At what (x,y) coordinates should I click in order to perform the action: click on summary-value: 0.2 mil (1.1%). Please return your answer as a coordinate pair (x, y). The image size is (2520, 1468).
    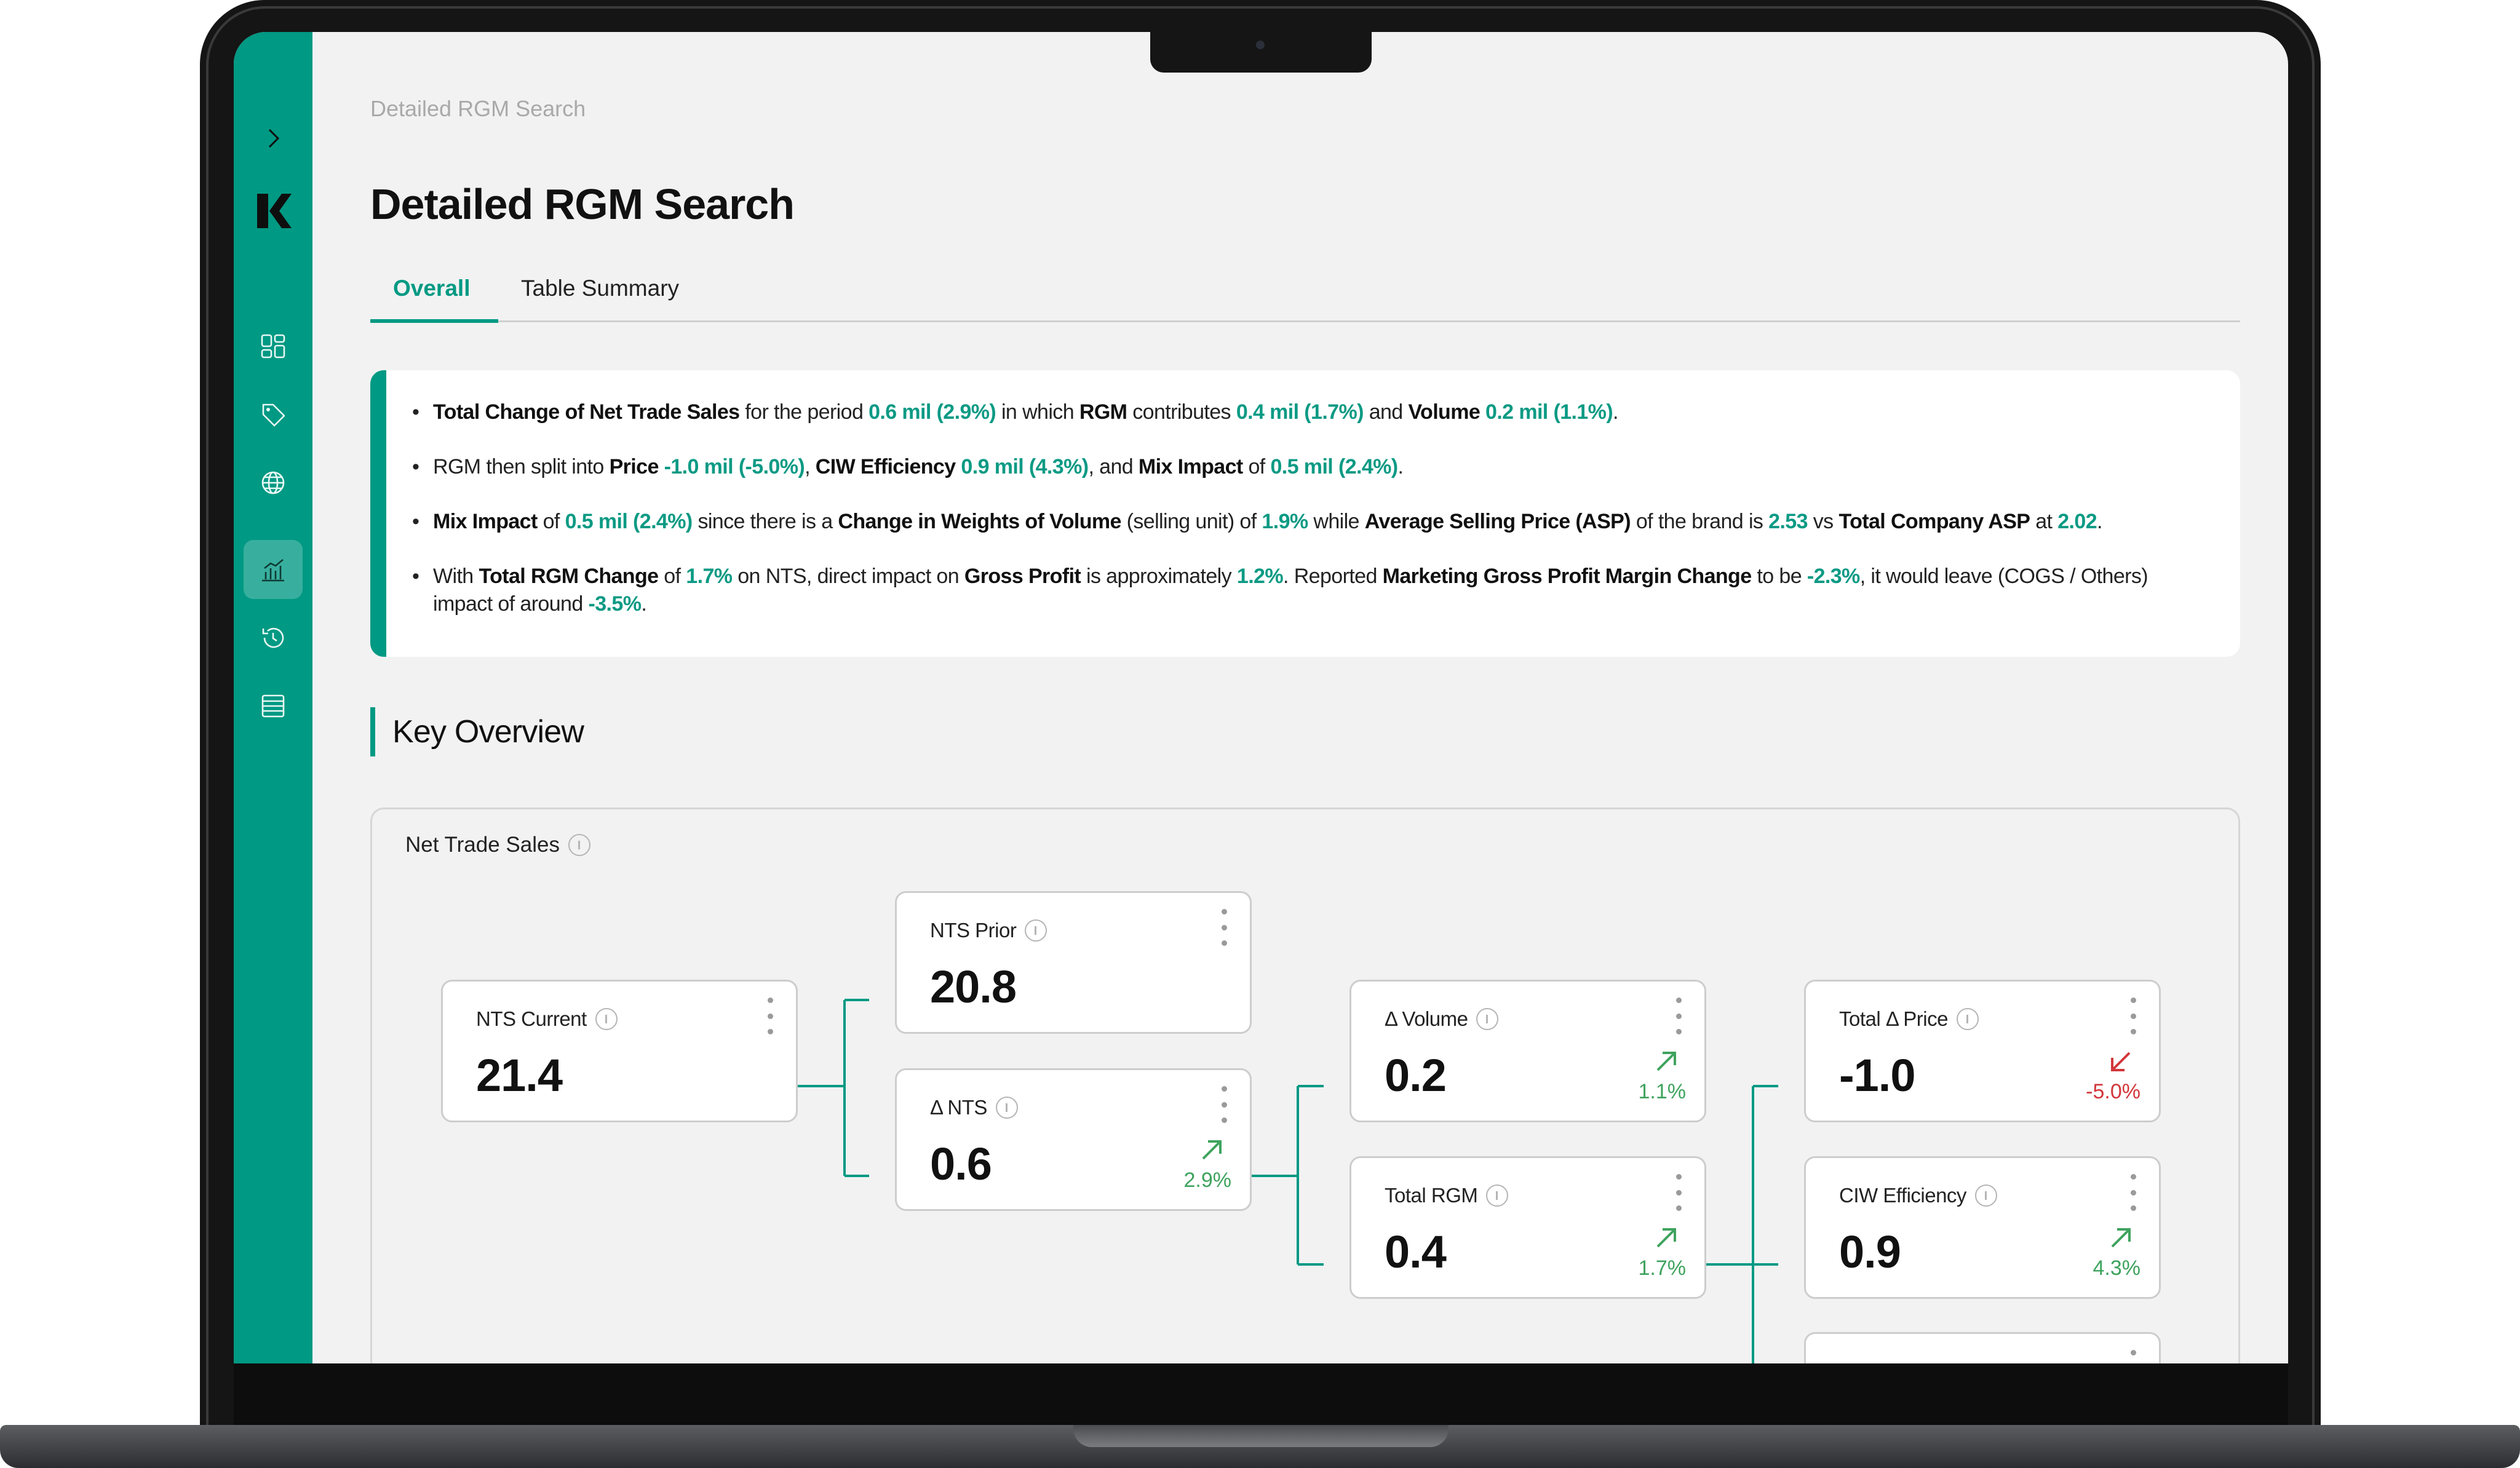
    Looking at the image, I should click on (1549, 412).